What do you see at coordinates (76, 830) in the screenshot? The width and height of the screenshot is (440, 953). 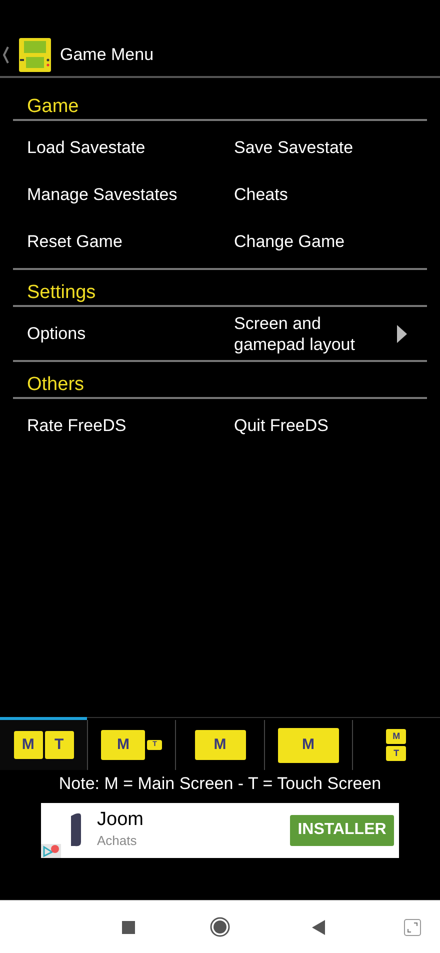 I see `app-logo-icon` at bounding box center [76, 830].